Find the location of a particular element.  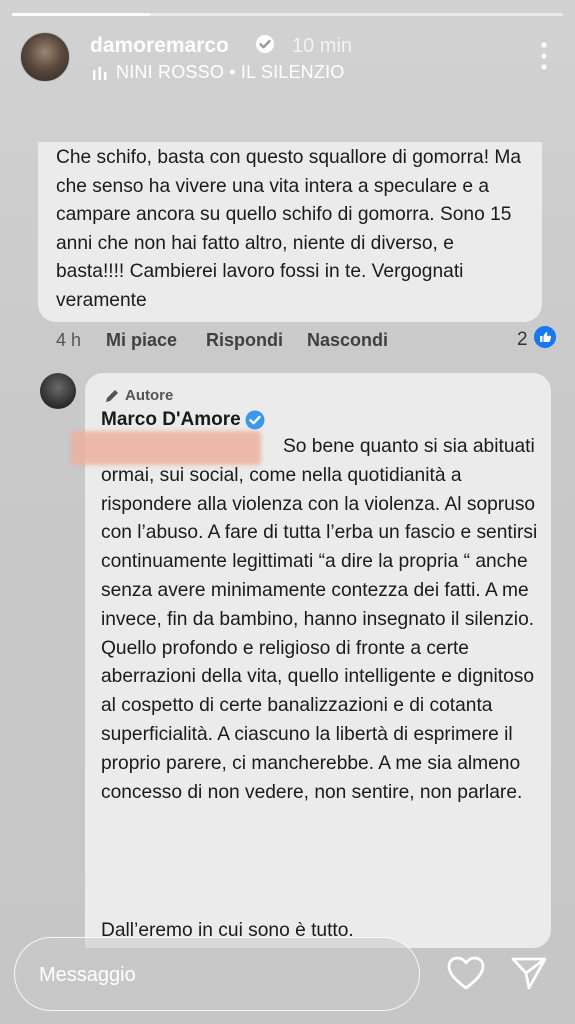

reply-author-name: Marco D'Amore is located at coordinates (171, 420).